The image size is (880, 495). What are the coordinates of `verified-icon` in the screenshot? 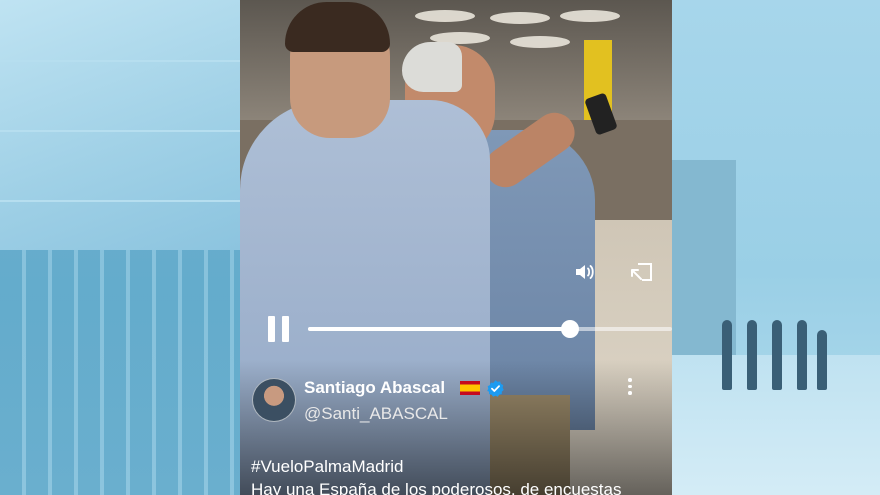 It's located at (495, 388).